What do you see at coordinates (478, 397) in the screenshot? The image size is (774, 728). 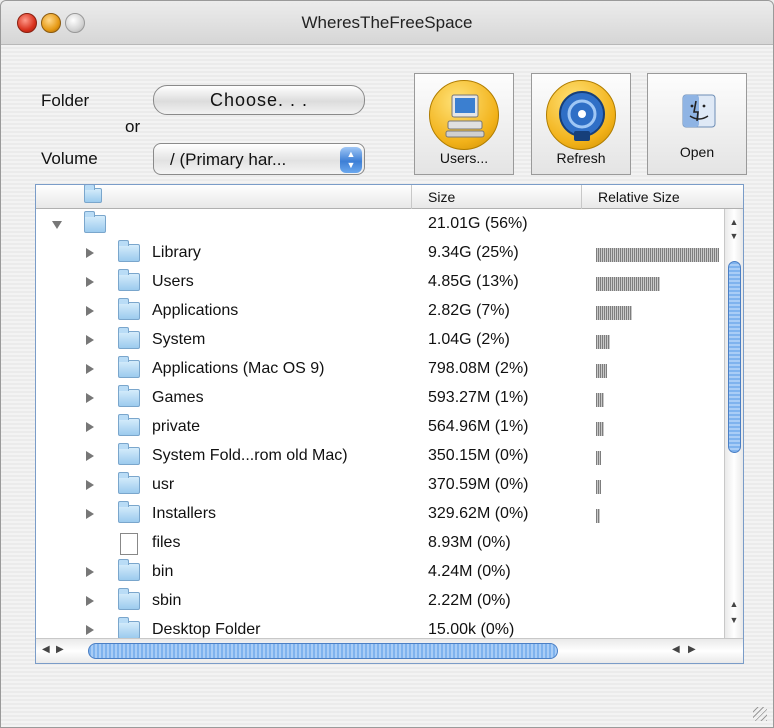 I see `row-size: 593.27M (1%)` at bounding box center [478, 397].